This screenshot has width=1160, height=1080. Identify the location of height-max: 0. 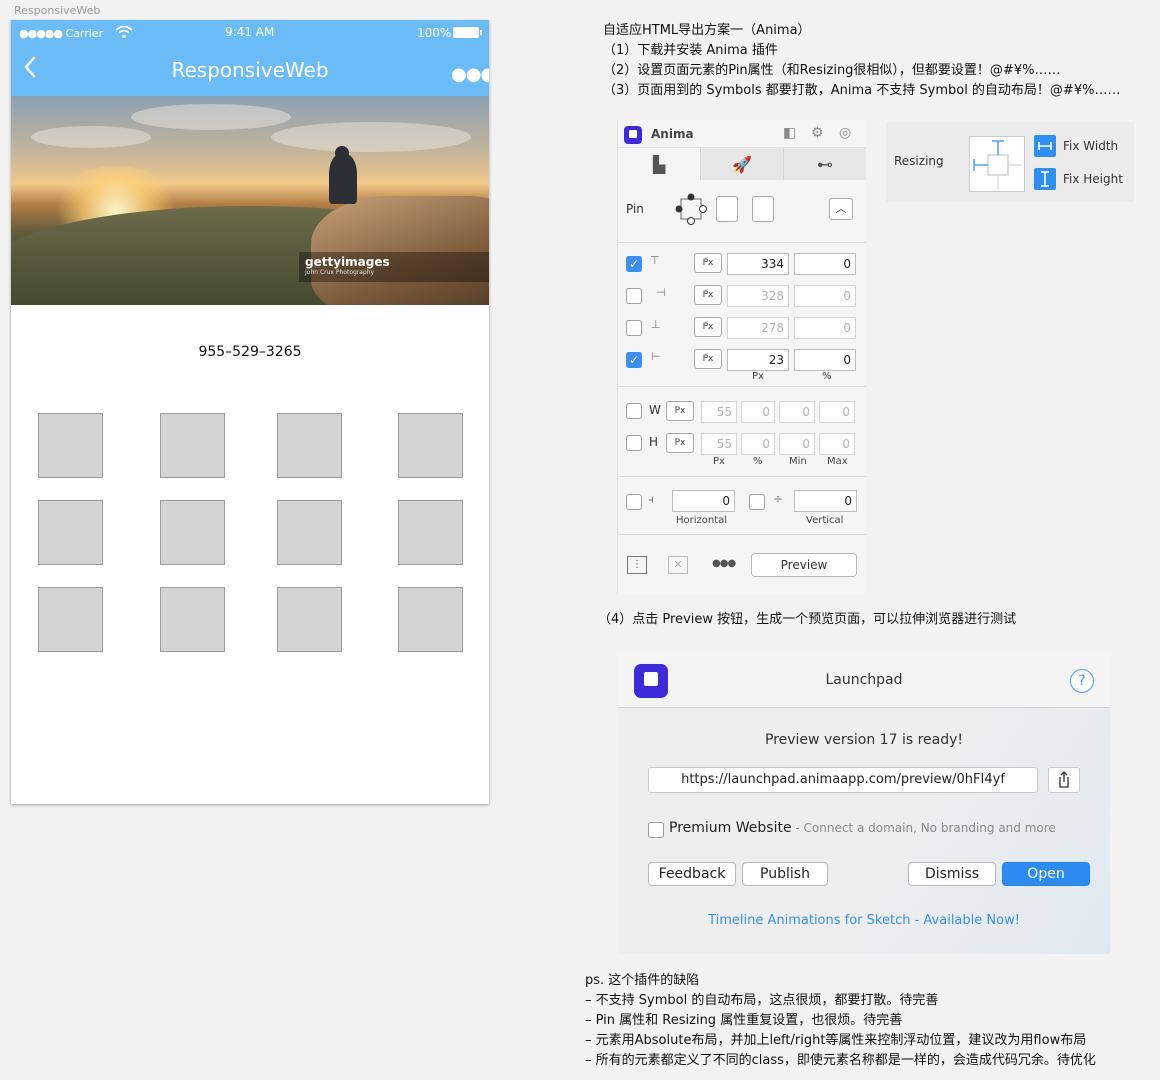
(837, 444).